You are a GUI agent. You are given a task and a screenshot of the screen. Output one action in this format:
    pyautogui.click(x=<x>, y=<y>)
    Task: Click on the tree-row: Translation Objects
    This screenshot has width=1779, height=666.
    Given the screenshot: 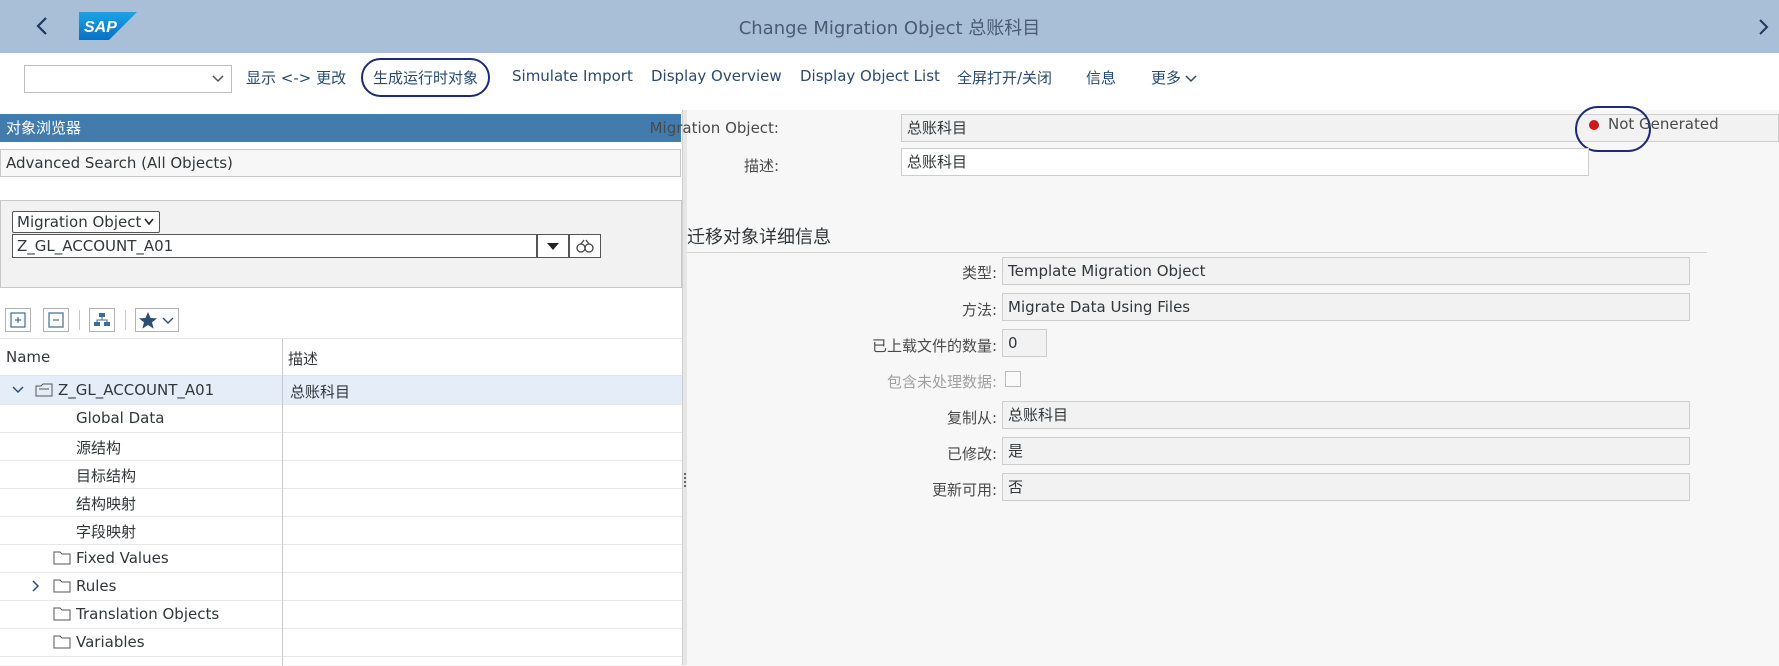 What is the action you would take?
    pyautogui.click(x=341, y=614)
    